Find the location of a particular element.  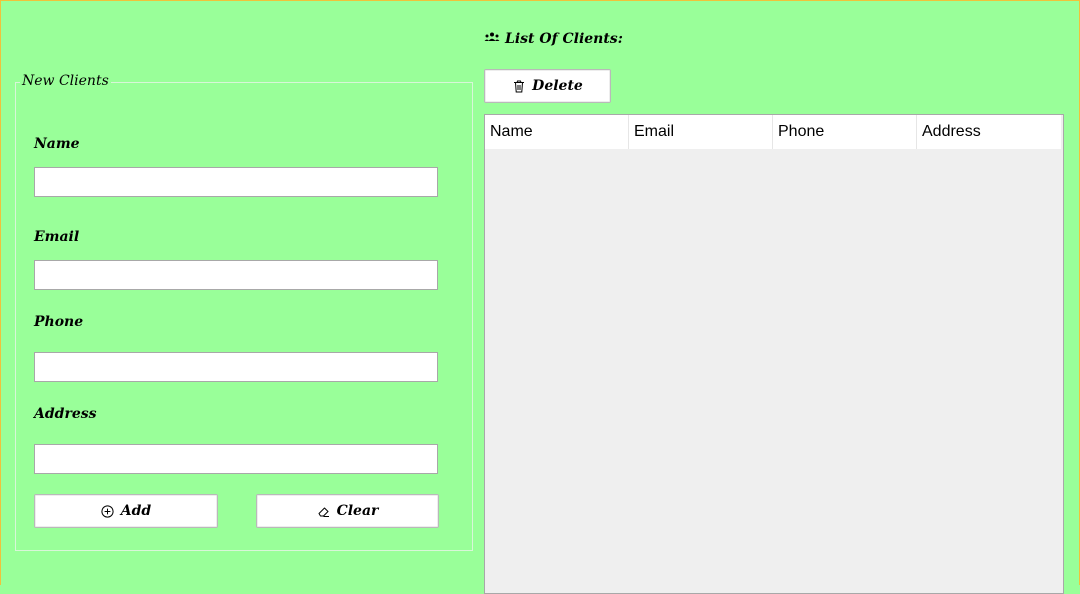

phone-label: Phone is located at coordinates (59, 322).